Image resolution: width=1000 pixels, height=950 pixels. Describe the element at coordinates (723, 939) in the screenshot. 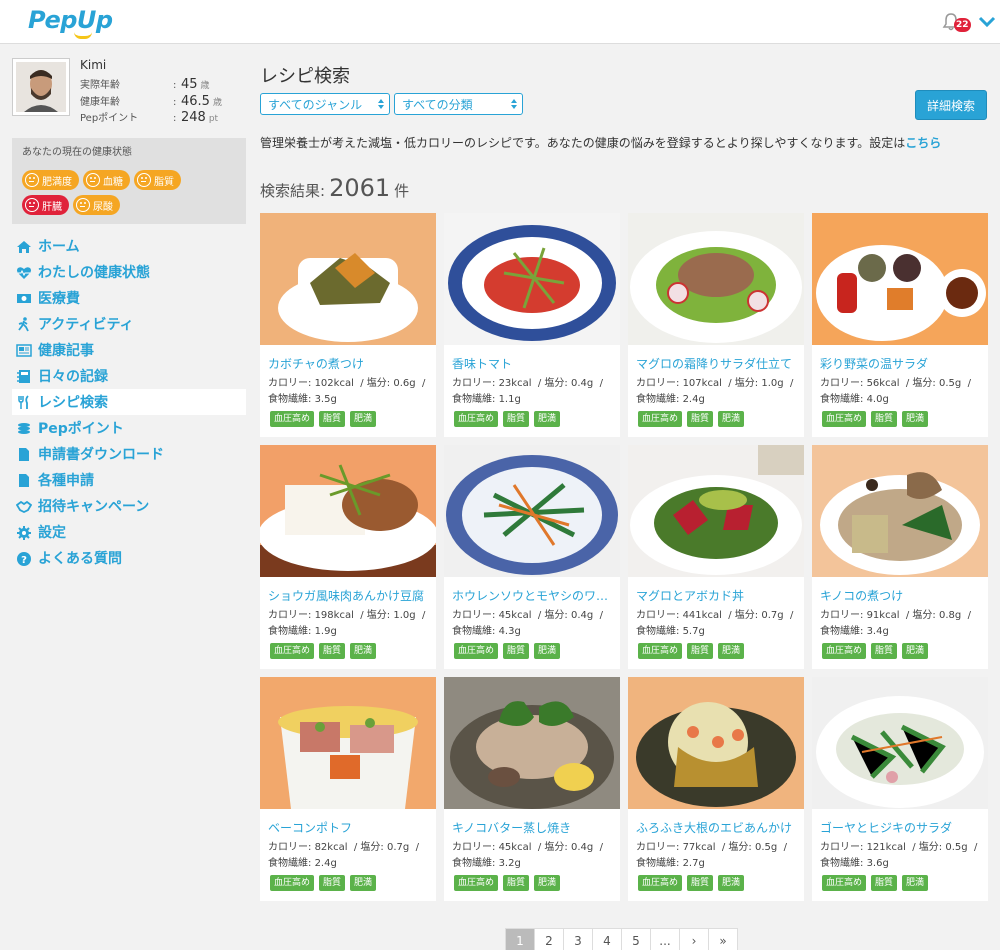

I see `page-button: »` at that location.